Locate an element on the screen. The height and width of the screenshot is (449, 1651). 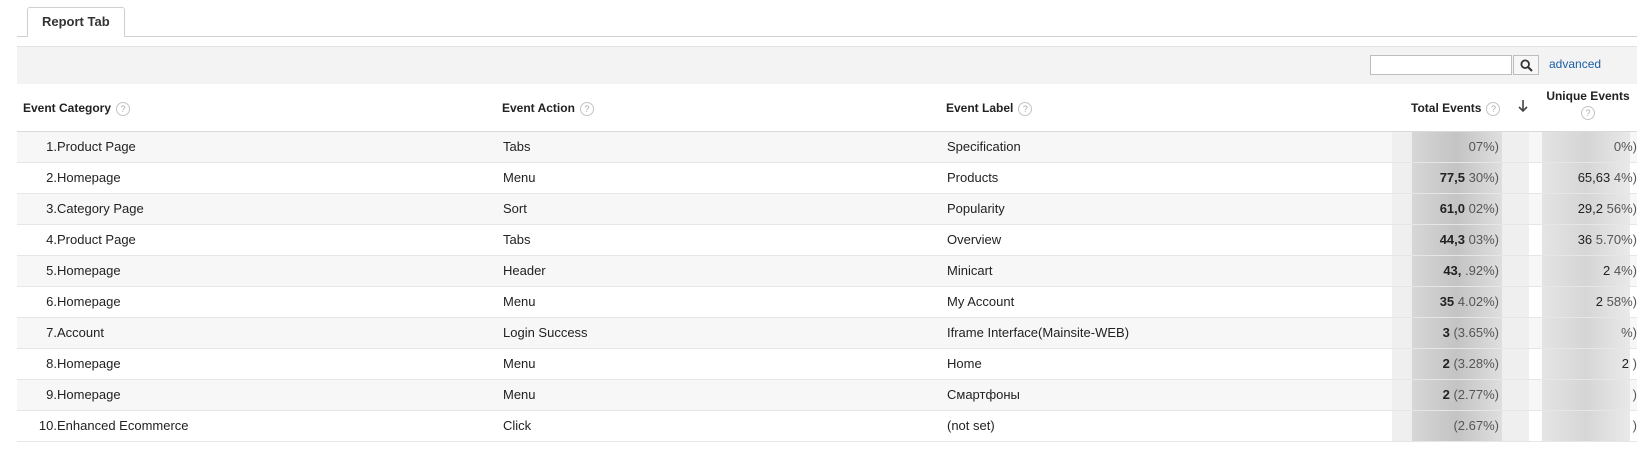
column-total-events: Total Events? is located at coordinates (1456, 108).